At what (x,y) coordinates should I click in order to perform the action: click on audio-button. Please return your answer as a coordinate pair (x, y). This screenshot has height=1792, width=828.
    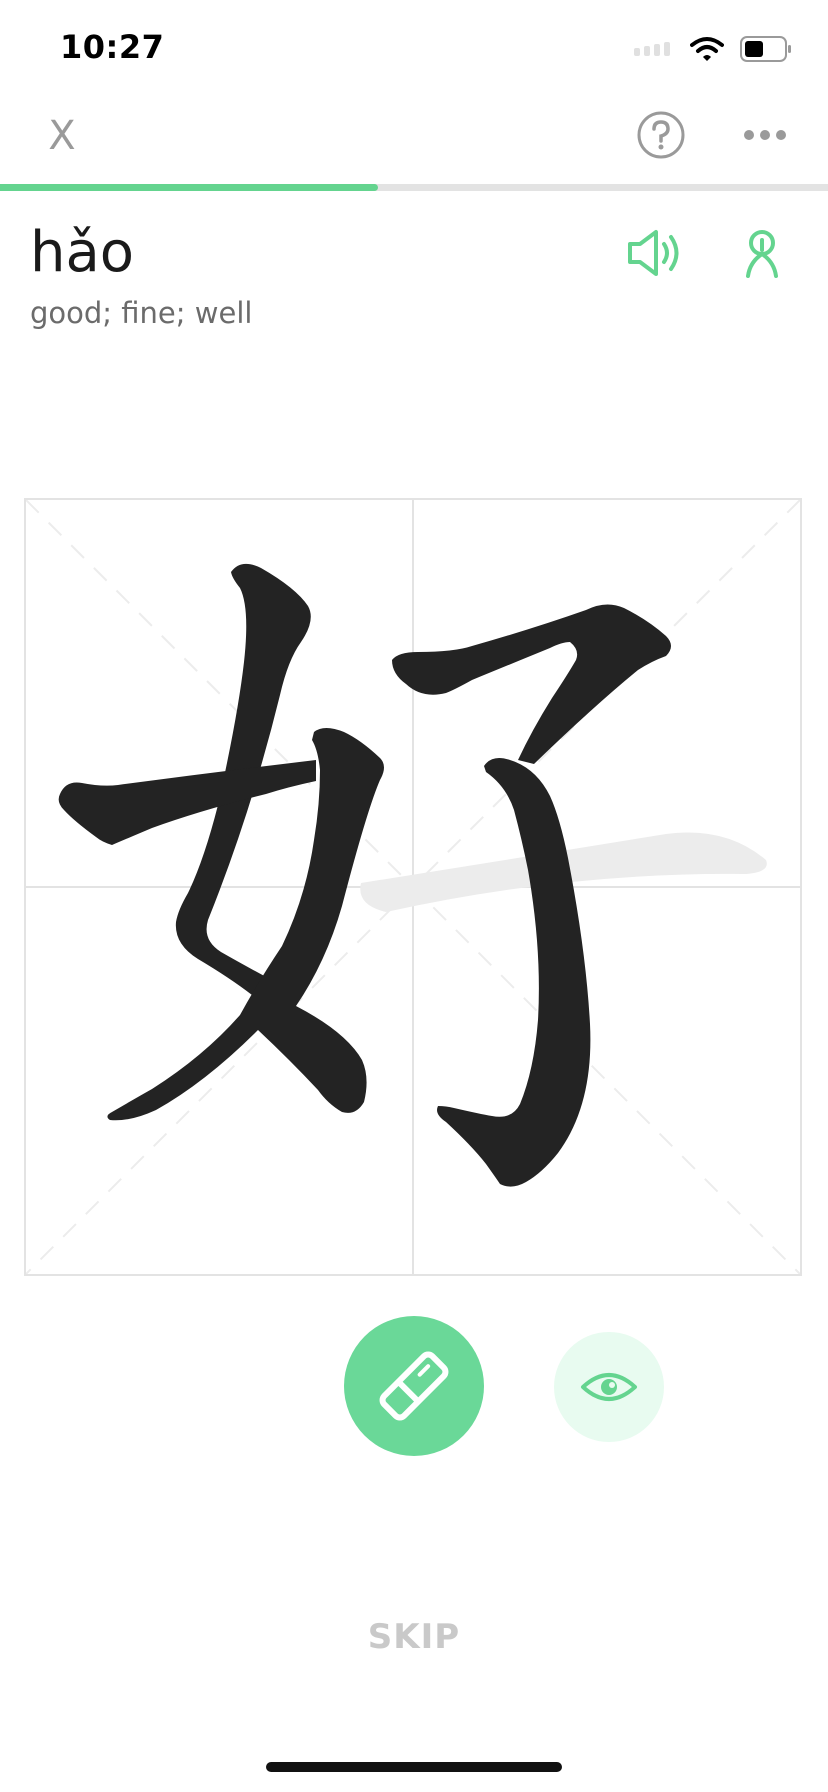
    Looking at the image, I should click on (656, 253).